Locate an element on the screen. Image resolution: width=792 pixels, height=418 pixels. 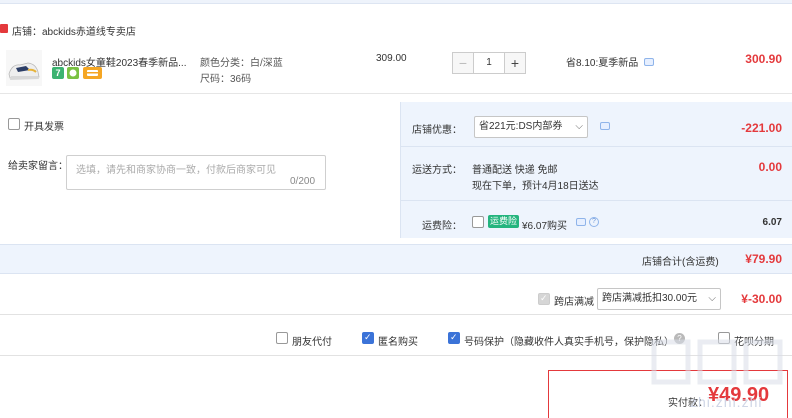
order-item-row is located at coordinates (396, 69).